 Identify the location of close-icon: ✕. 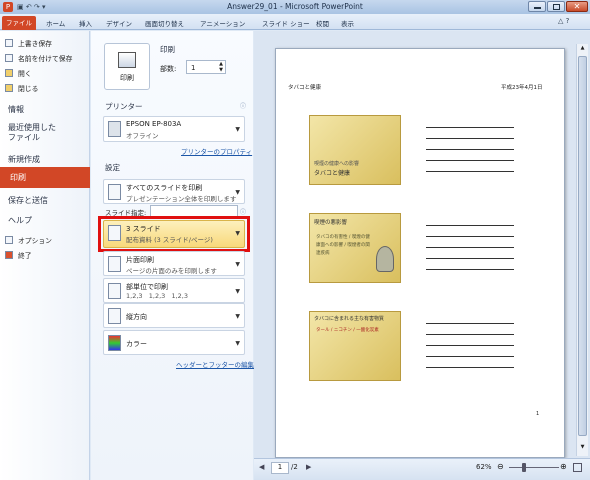
(577, 6).